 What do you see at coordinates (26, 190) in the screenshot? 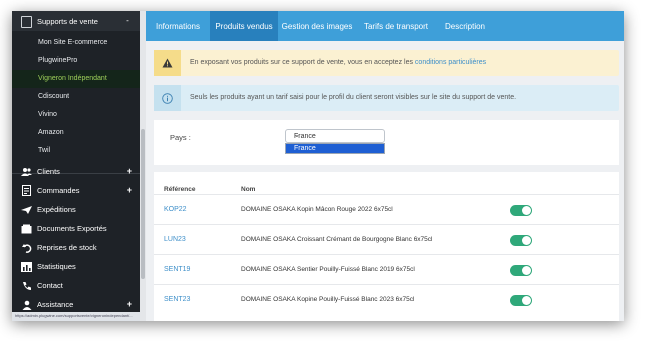
I see `orders-icon` at bounding box center [26, 190].